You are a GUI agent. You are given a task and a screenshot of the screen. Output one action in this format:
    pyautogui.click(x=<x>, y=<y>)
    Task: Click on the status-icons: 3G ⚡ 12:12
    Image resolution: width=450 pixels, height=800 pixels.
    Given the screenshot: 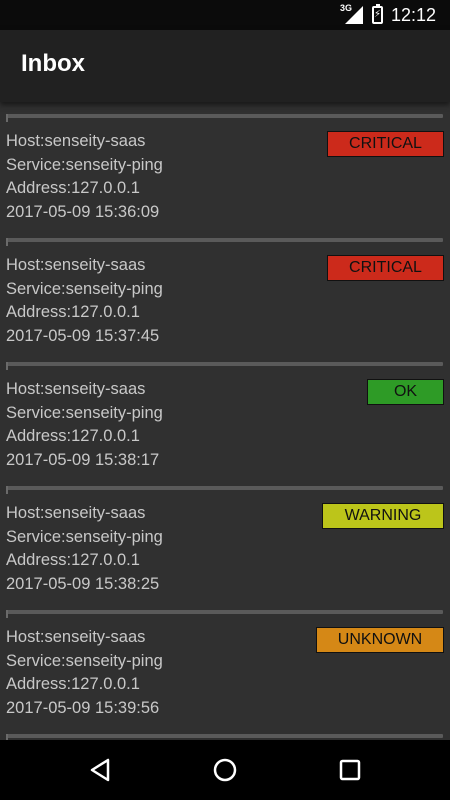 What is the action you would take?
    pyautogui.click(x=387, y=15)
    